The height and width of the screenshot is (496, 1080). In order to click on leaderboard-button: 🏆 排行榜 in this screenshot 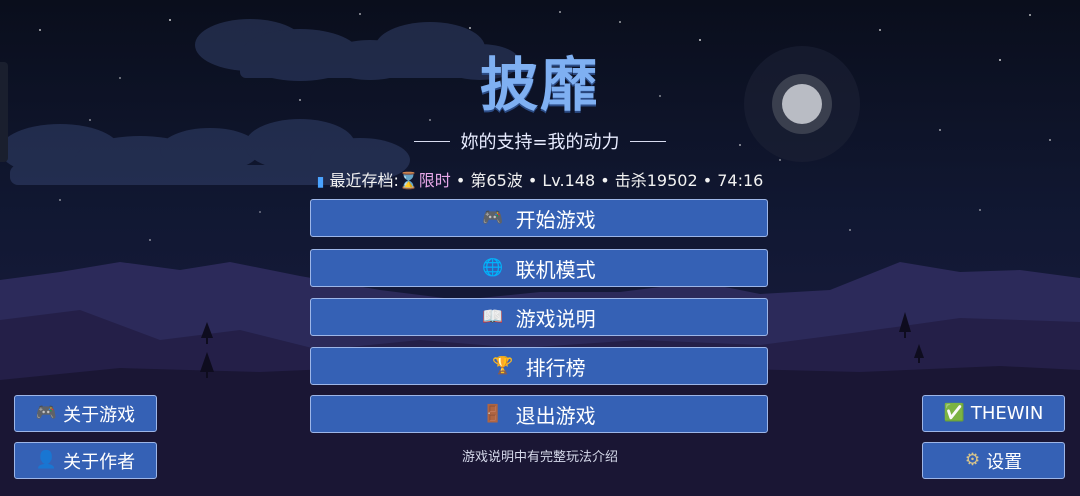, I will do `click(539, 366)`.